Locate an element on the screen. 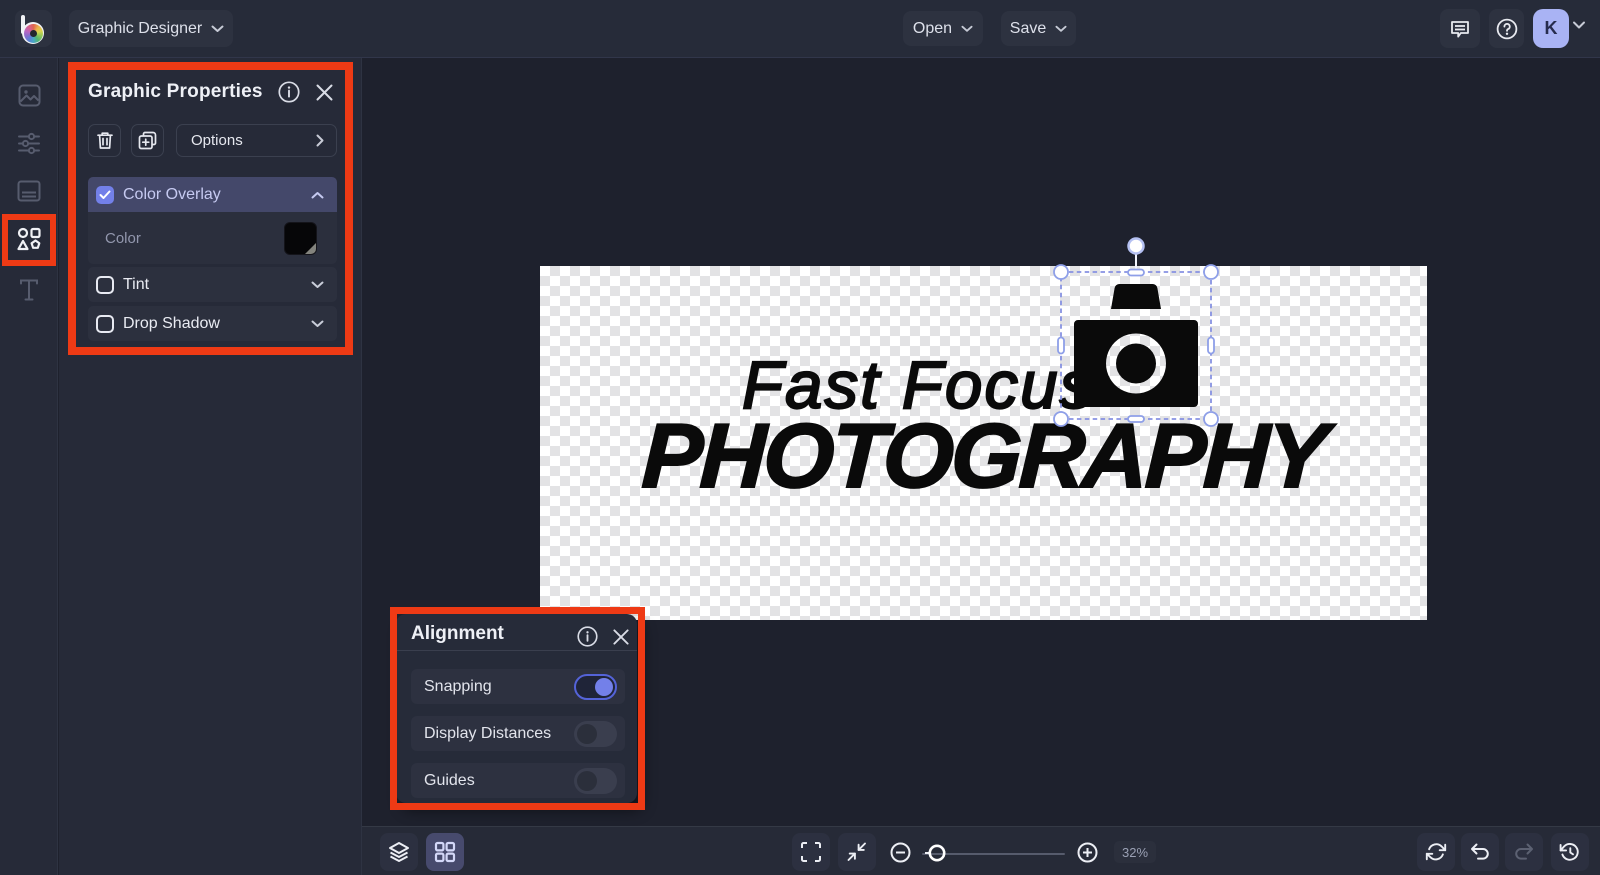 The height and width of the screenshot is (875, 1600). collapse-section-control is located at coordinates (317, 195).